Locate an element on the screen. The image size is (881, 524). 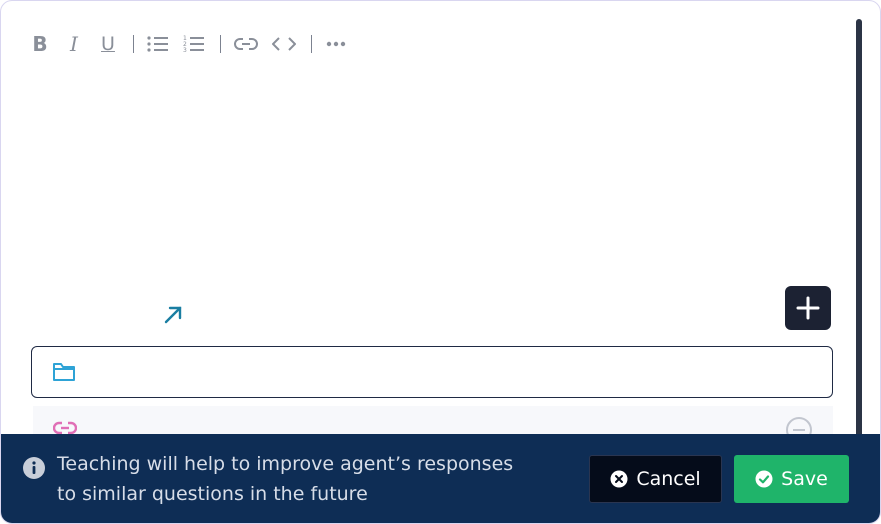
add-button is located at coordinates (808, 308).